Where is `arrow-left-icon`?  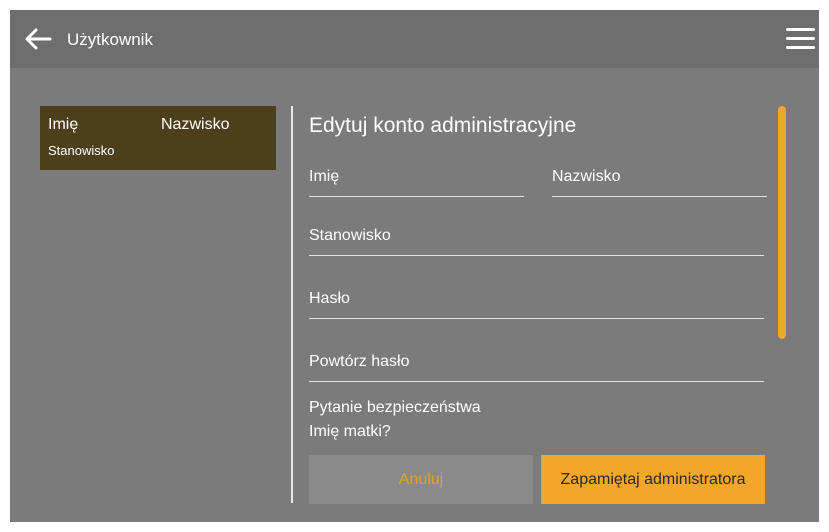 arrow-left-icon is located at coordinates (38, 39).